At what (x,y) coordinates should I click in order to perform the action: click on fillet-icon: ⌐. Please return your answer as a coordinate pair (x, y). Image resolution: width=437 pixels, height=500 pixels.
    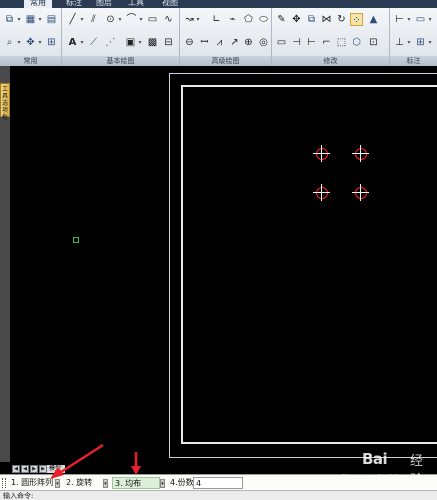
    Looking at the image, I should click on (326, 42).